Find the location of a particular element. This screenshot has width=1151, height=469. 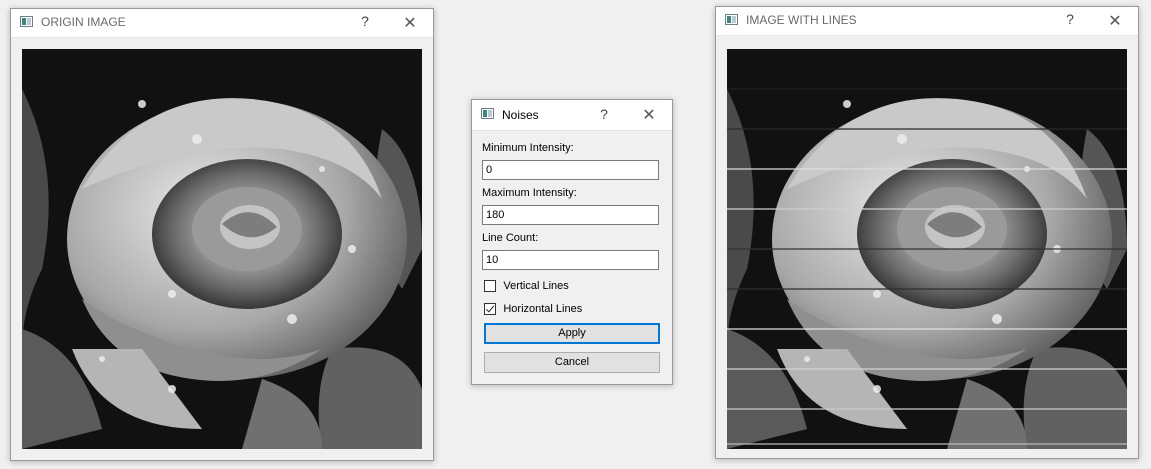

cancel-button: Cancel is located at coordinates (572, 362).